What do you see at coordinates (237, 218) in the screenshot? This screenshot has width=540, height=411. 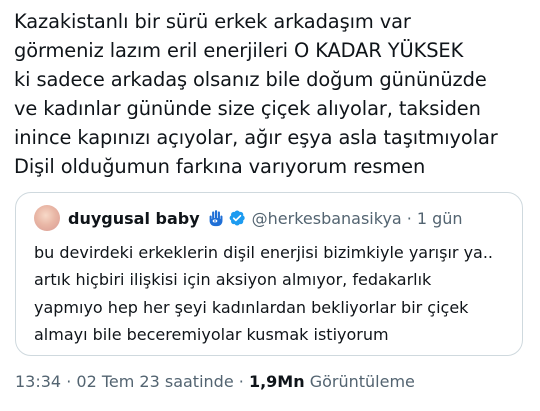 I see `verified-badge-icon` at bounding box center [237, 218].